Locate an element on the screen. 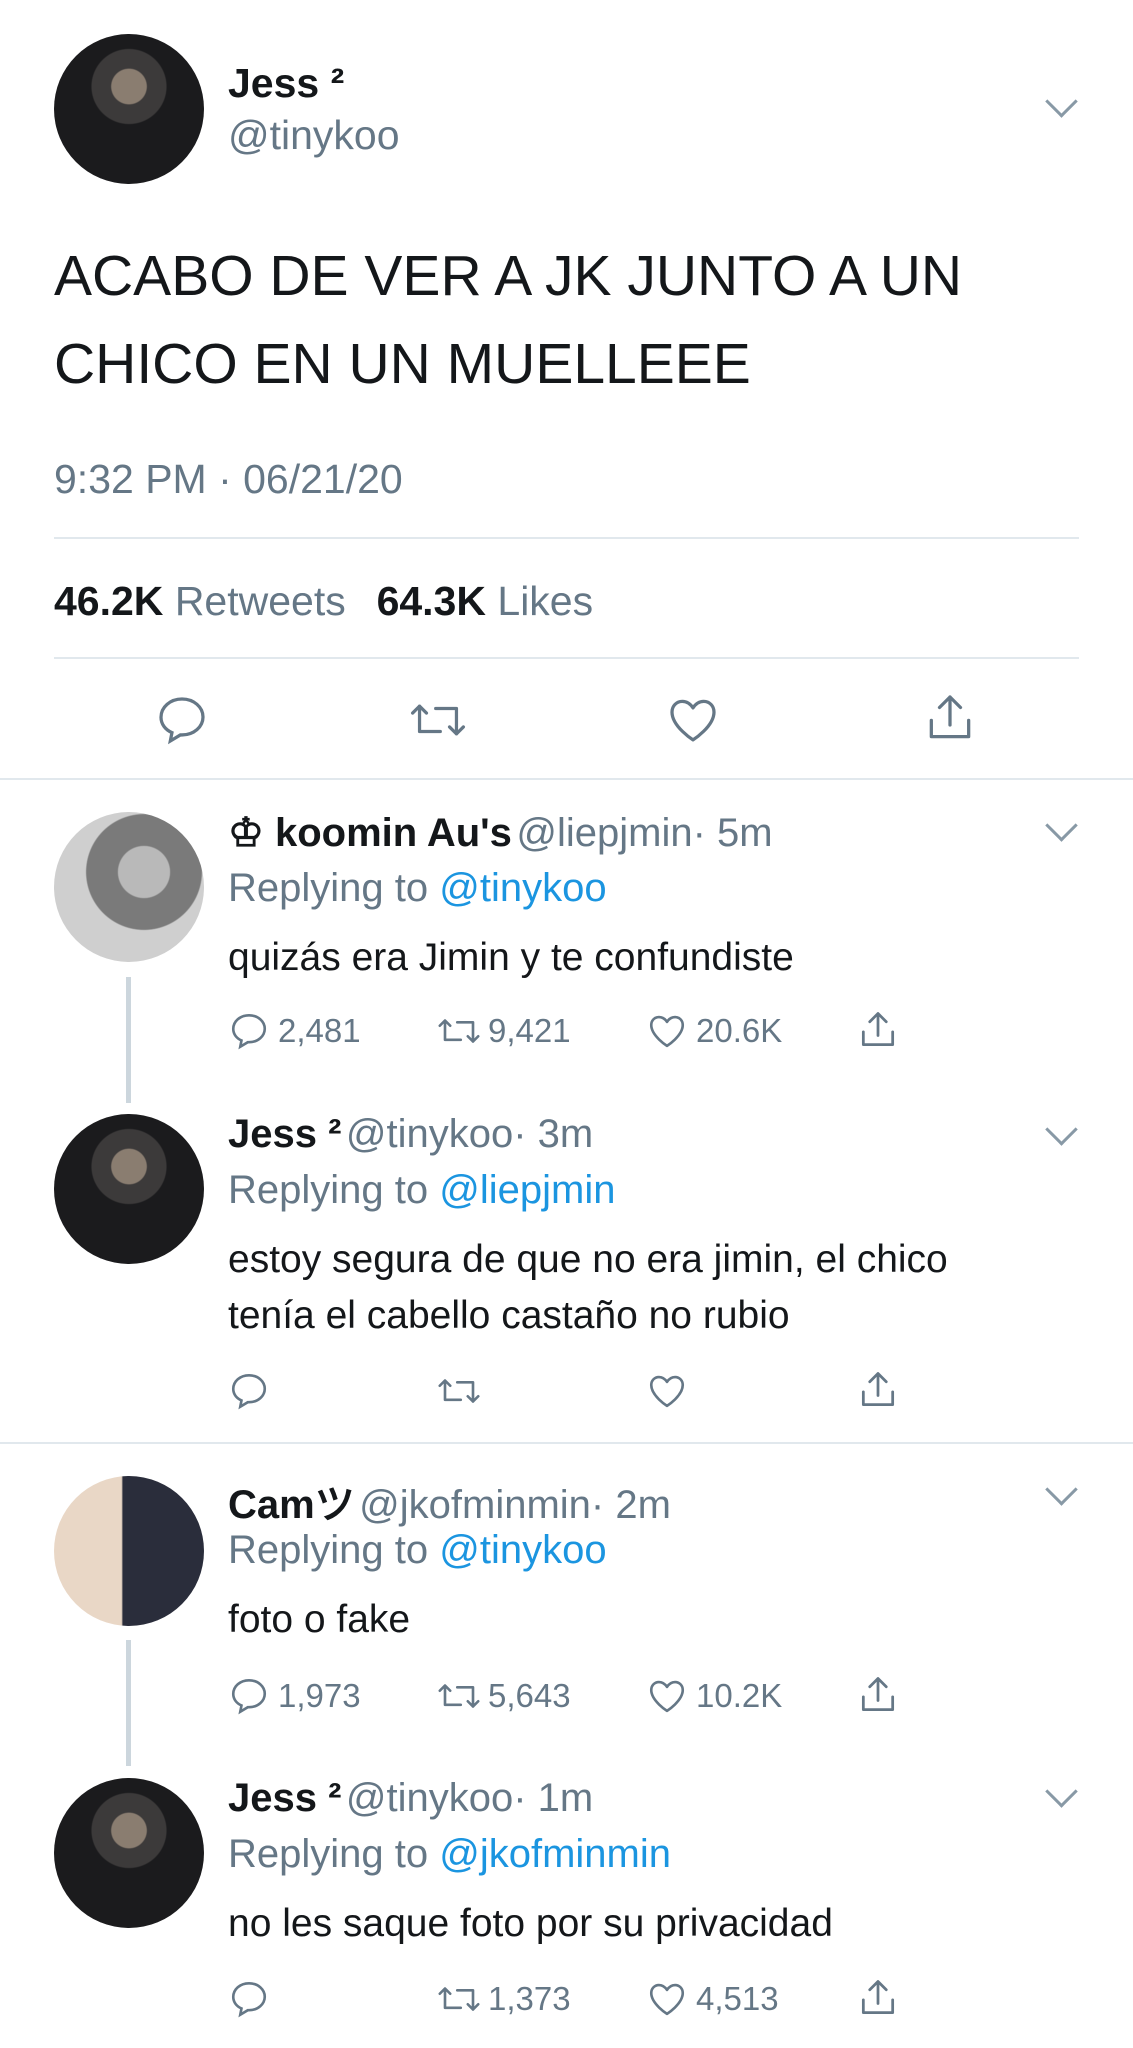 The image size is (1133, 2048). timestamp: 9:32 PM · 06/21/20 is located at coordinates (228, 479).